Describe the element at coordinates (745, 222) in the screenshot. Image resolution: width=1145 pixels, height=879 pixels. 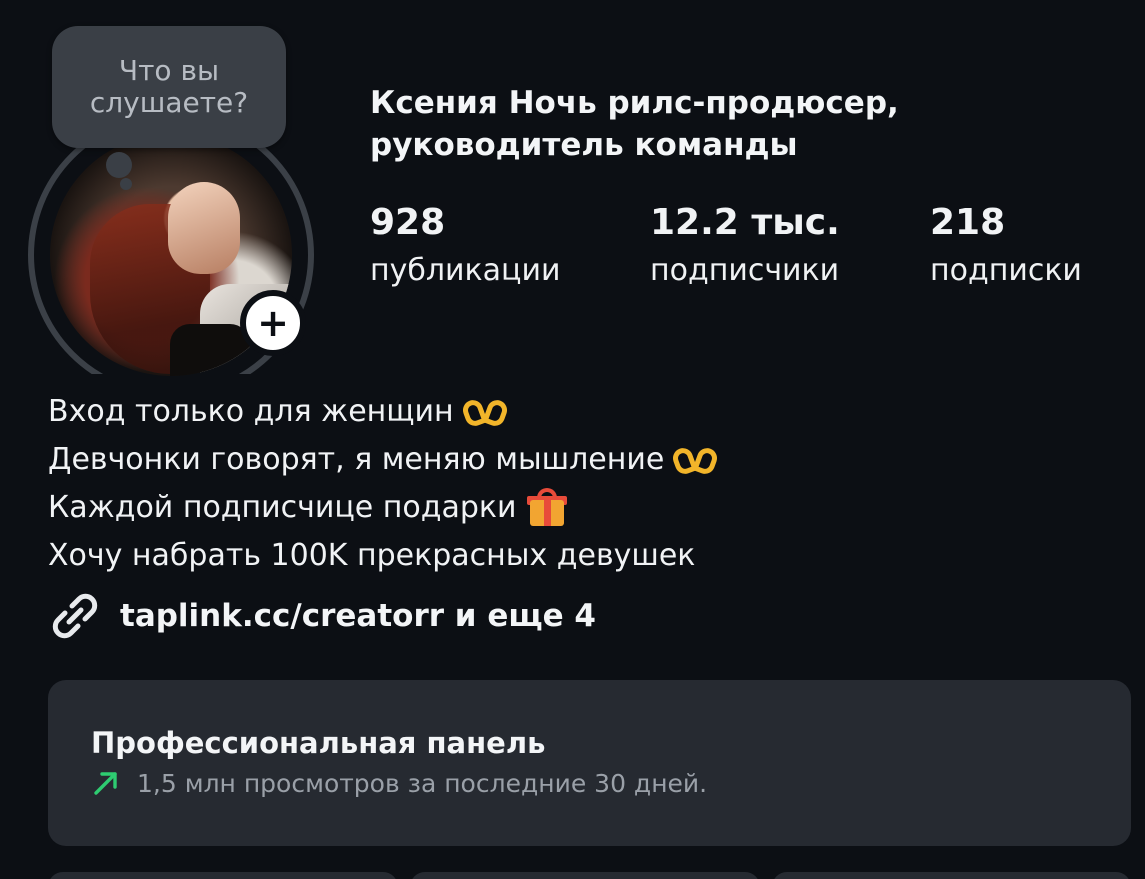
I see `stat-followers-value: 12.2 тыс.` at that location.